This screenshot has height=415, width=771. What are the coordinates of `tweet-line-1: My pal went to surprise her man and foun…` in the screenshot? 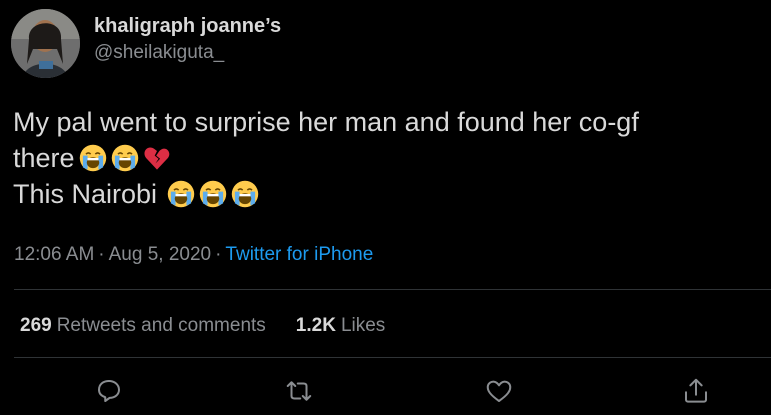 It's located at (326, 122).